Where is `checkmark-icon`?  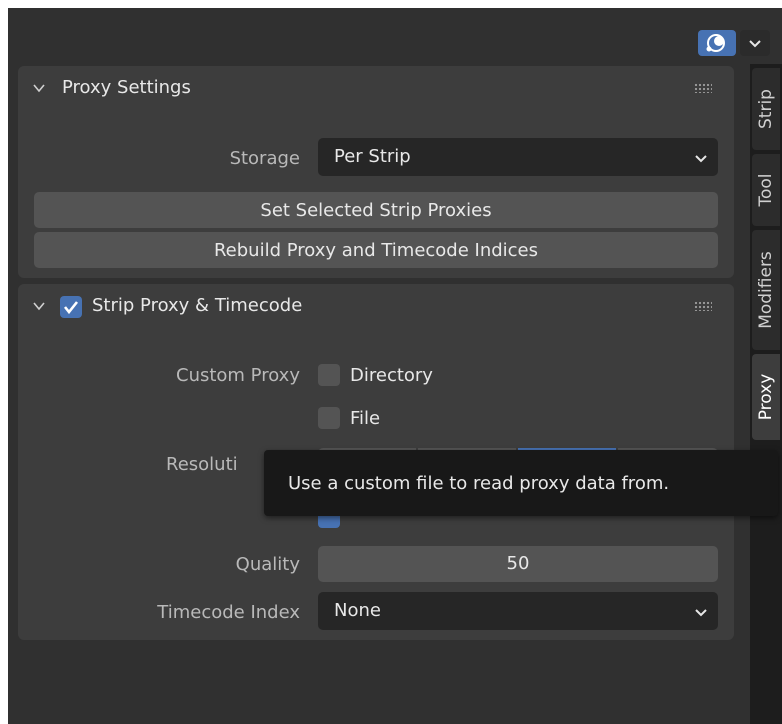
checkmark-icon is located at coordinates (71, 308).